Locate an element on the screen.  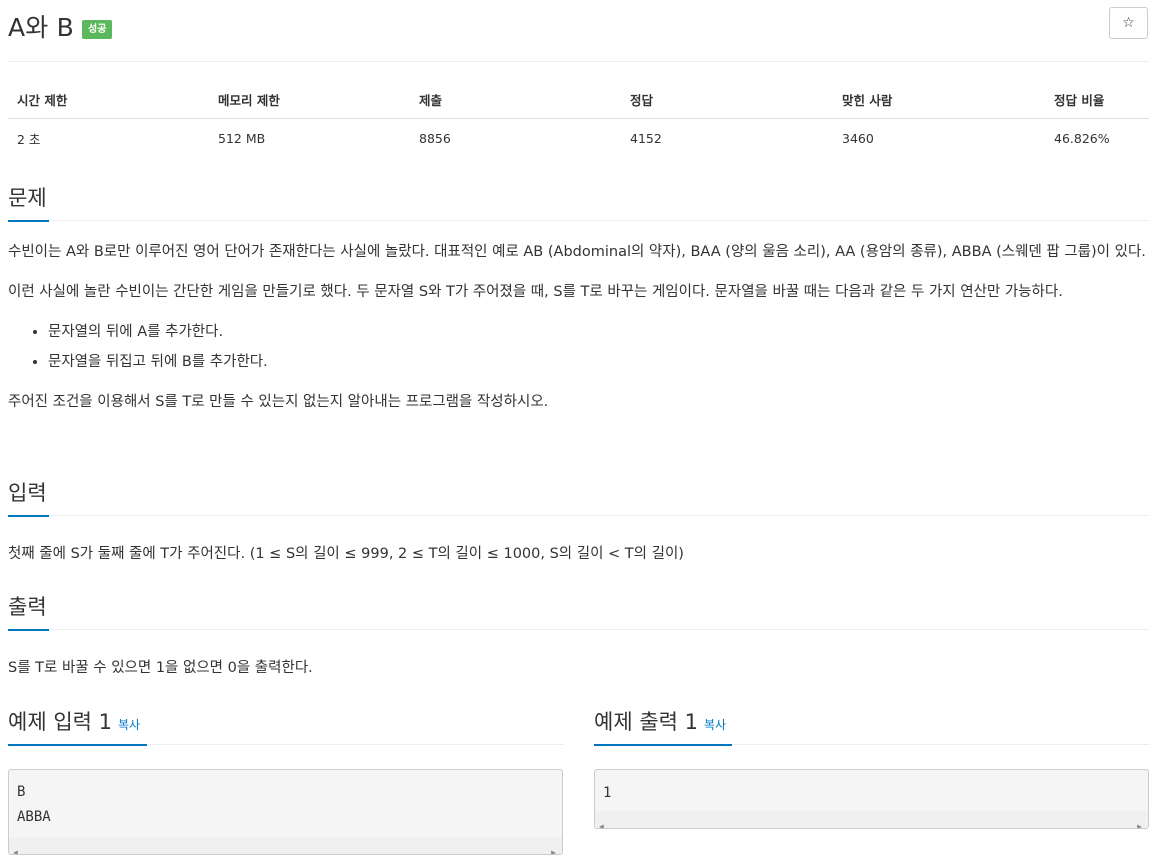
sample-output-title: 예제 출력 1 is located at coordinates (646, 722).